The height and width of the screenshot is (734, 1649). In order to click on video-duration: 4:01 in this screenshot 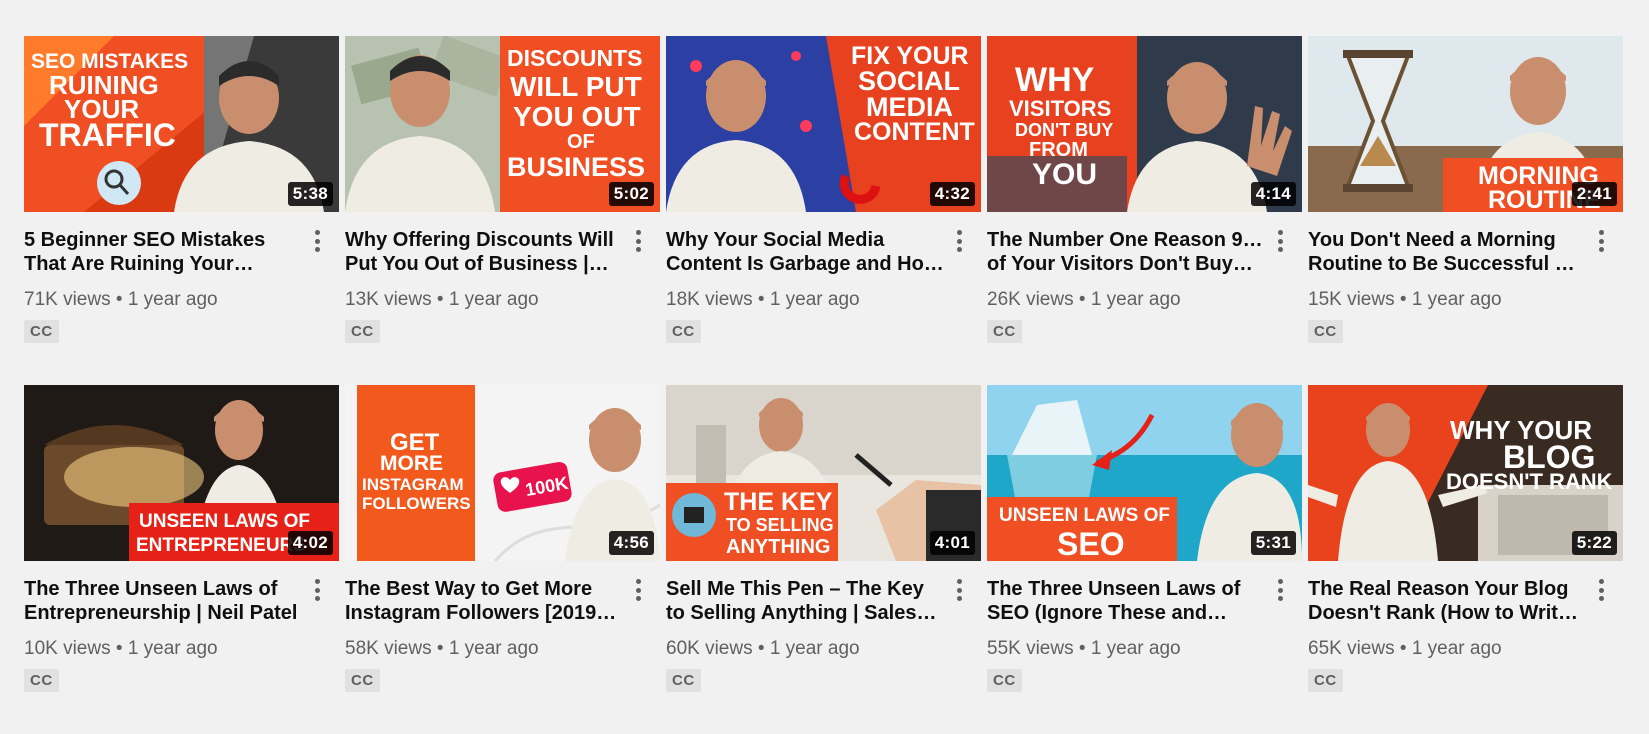, I will do `click(952, 543)`.